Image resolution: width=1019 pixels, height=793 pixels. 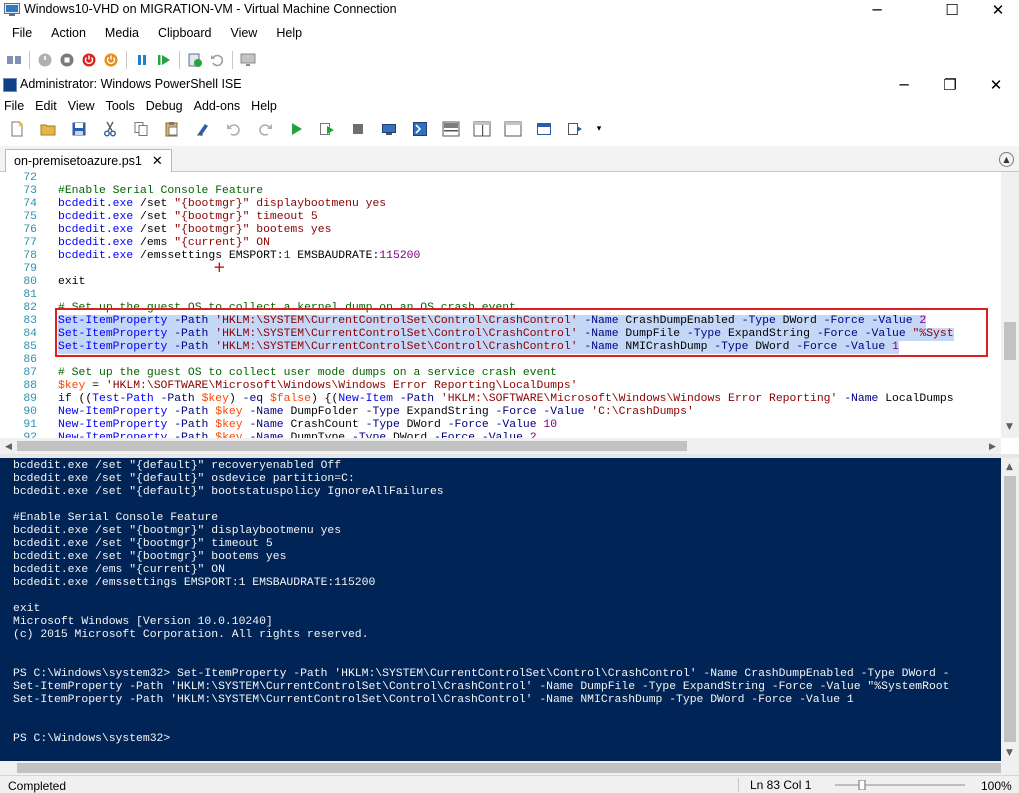 I want to click on line-number: 73, so click(x=30, y=191).